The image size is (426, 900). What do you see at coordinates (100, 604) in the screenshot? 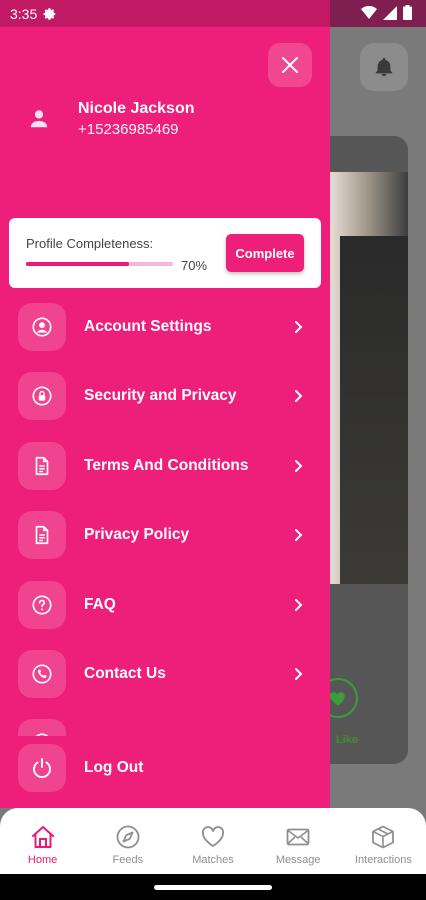
I see `menu-label: FAQ` at bounding box center [100, 604].